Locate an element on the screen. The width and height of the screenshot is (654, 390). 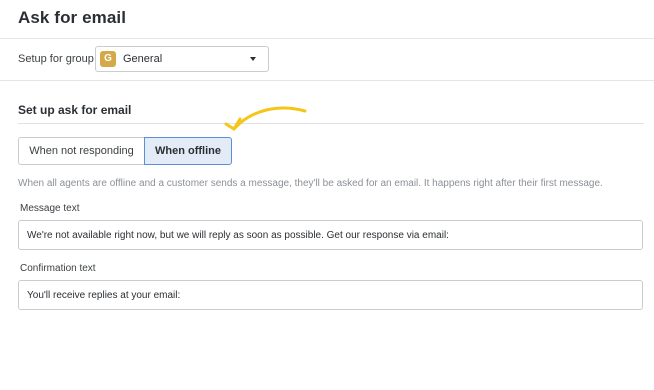
confirmation-text-label: Confirmation text is located at coordinates (58, 268).